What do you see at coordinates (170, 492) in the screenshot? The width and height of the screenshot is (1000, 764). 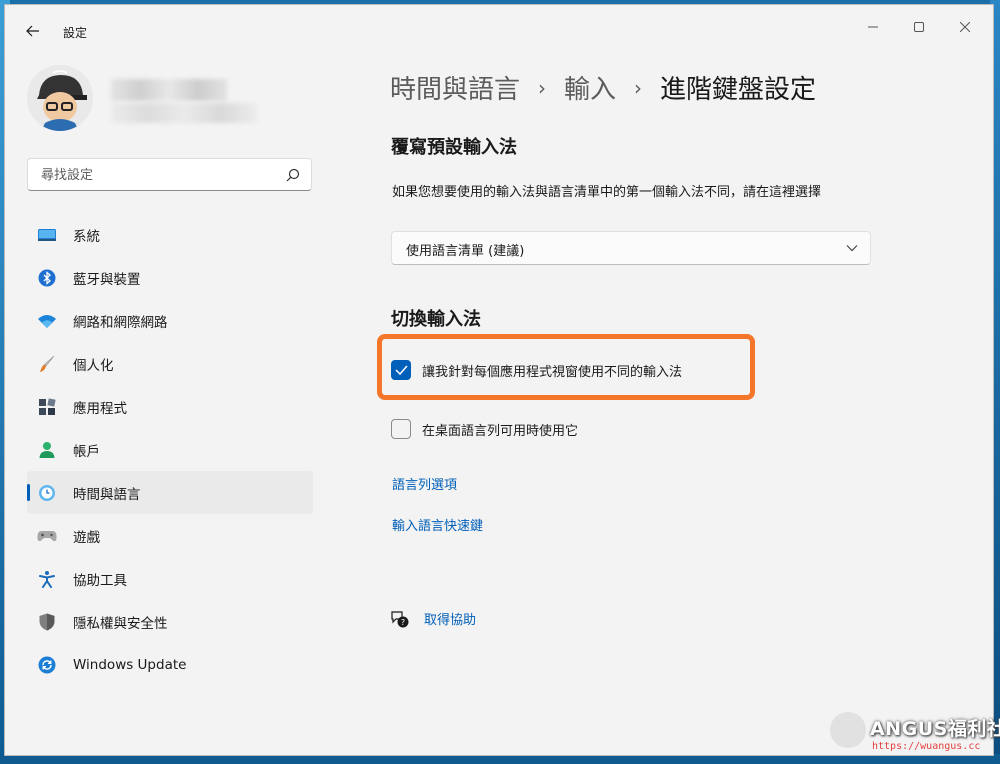 I see `sidebar-item-time-language: 時間與語言` at bounding box center [170, 492].